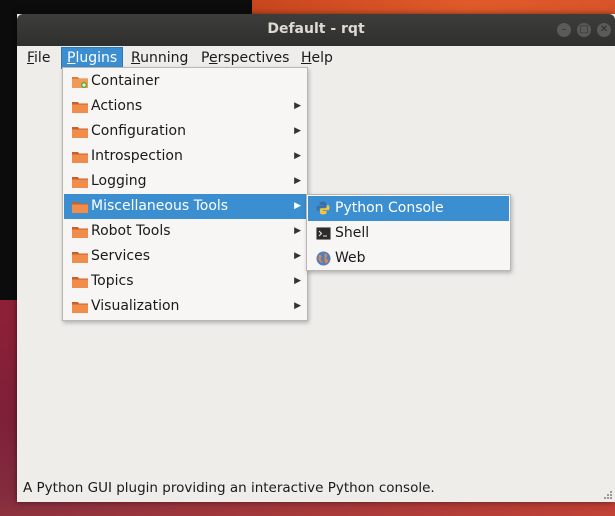 Image resolution: width=615 pixels, height=516 pixels. Describe the element at coordinates (185, 106) in the screenshot. I see `menu-item-actions: Actions ▶` at that location.